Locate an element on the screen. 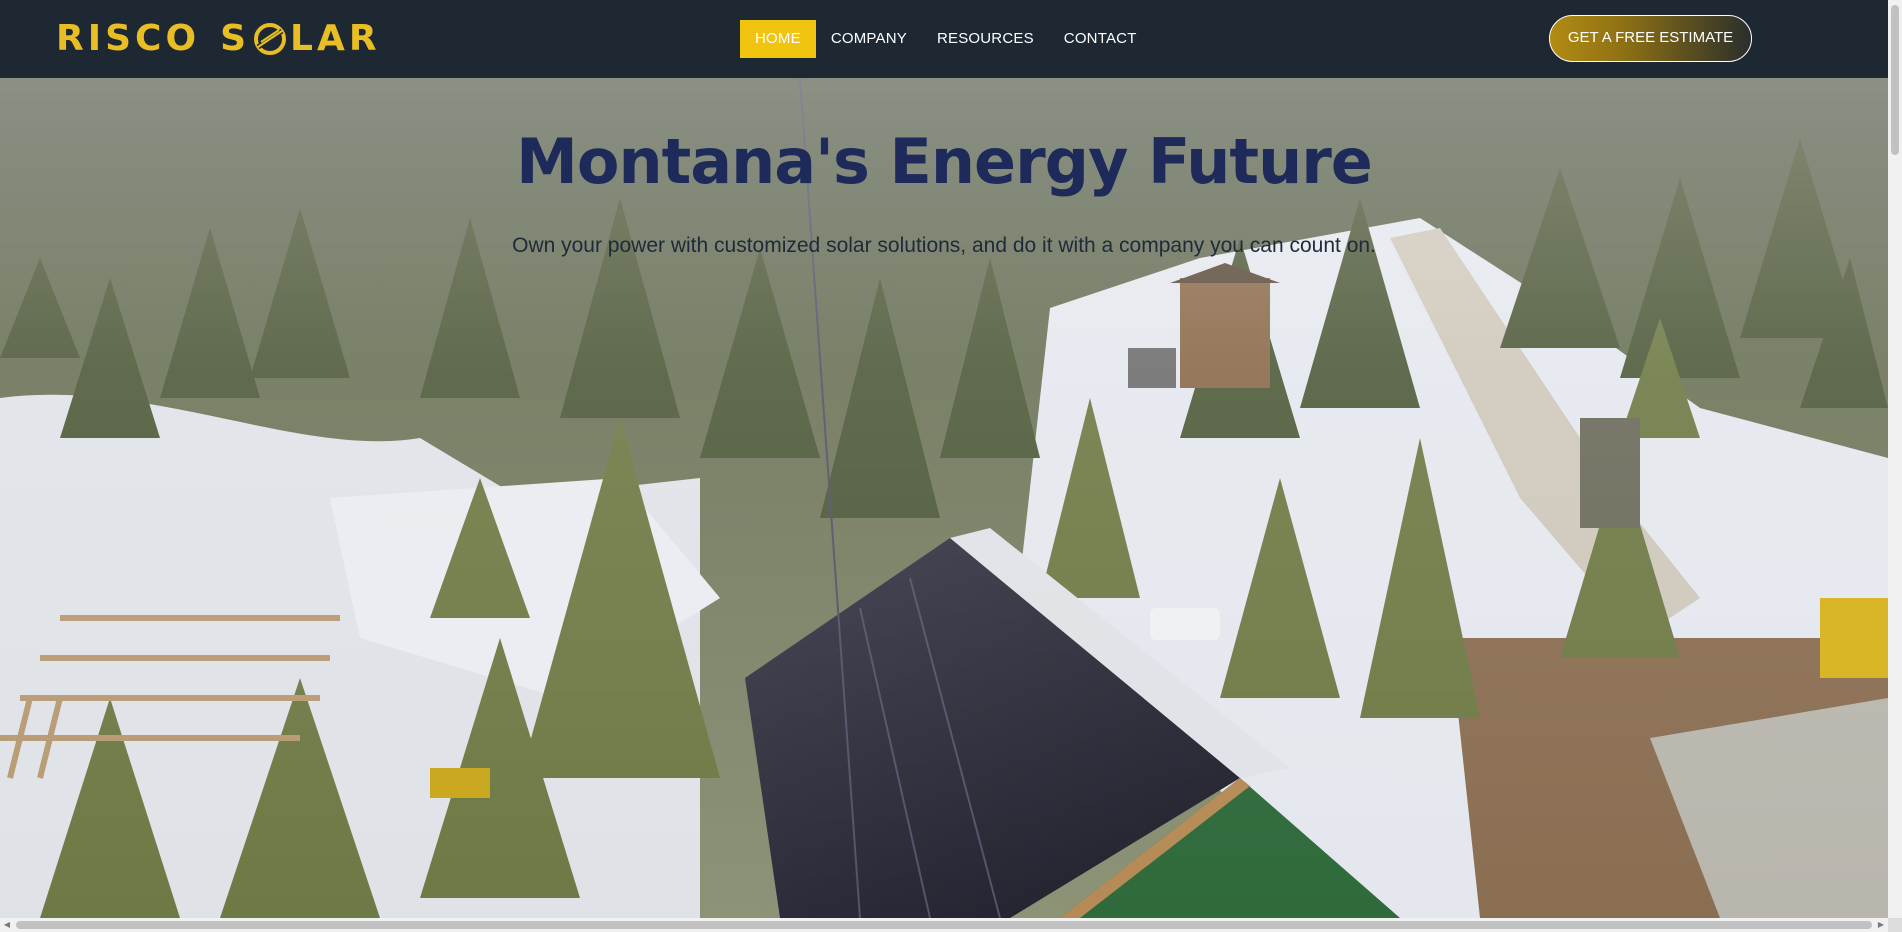 This screenshot has width=1902, height=932. nav-item-company: COMPANY is located at coordinates (869, 39).